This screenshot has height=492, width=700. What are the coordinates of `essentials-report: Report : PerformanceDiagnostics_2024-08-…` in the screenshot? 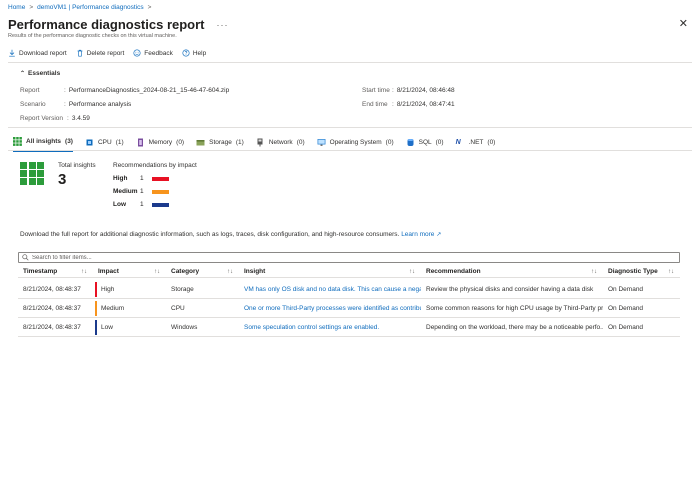 It's located at (124, 90).